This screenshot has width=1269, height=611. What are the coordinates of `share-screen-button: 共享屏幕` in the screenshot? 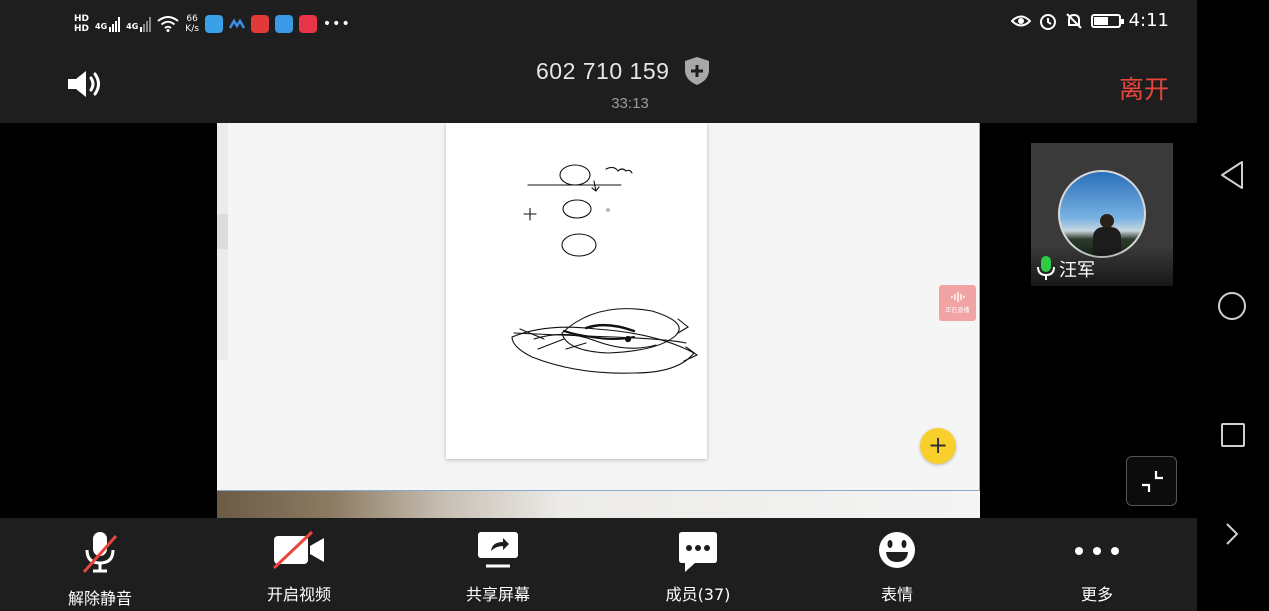 It's located at (498, 564).